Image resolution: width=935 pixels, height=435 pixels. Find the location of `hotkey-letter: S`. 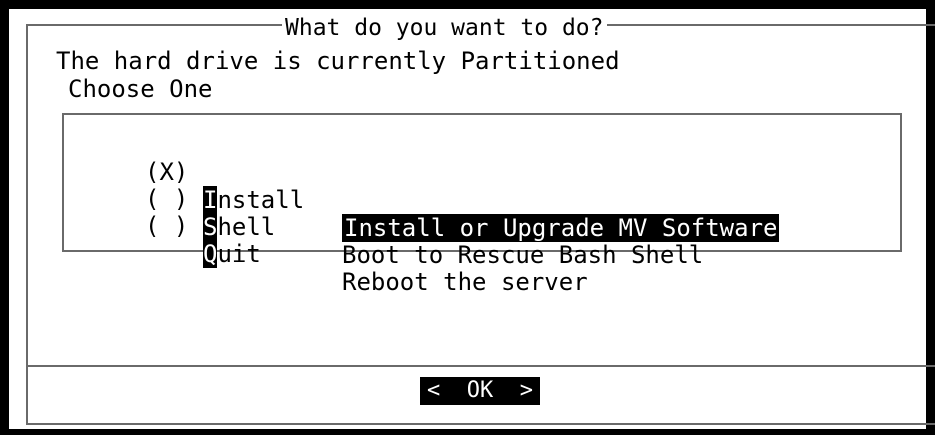

hotkey-letter: S is located at coordinates (210, 227).